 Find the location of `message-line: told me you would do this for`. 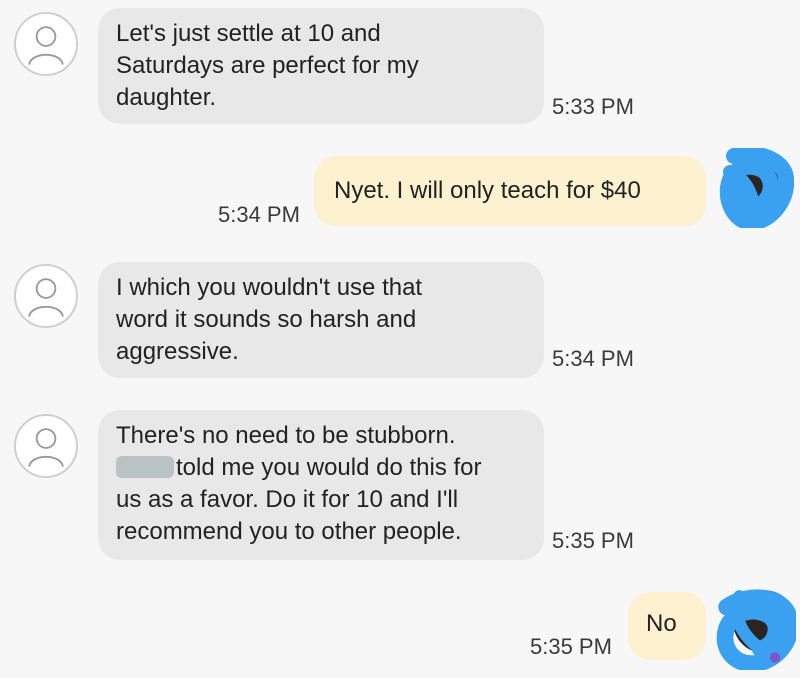

message-line: told me you would do this for is located at coordinates (321, 468).